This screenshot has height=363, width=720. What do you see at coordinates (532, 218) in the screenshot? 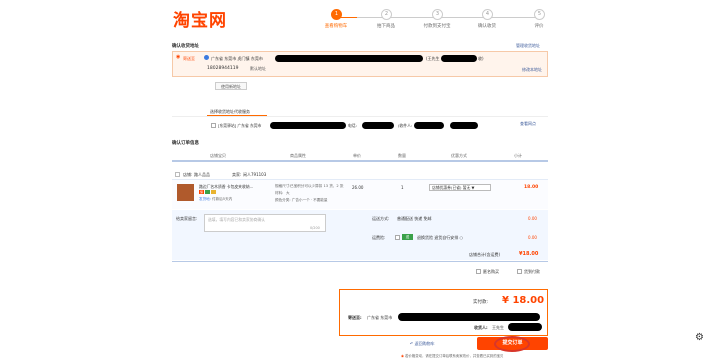
I see `shipping-price: 0.00` at bounding box center [532, 218].